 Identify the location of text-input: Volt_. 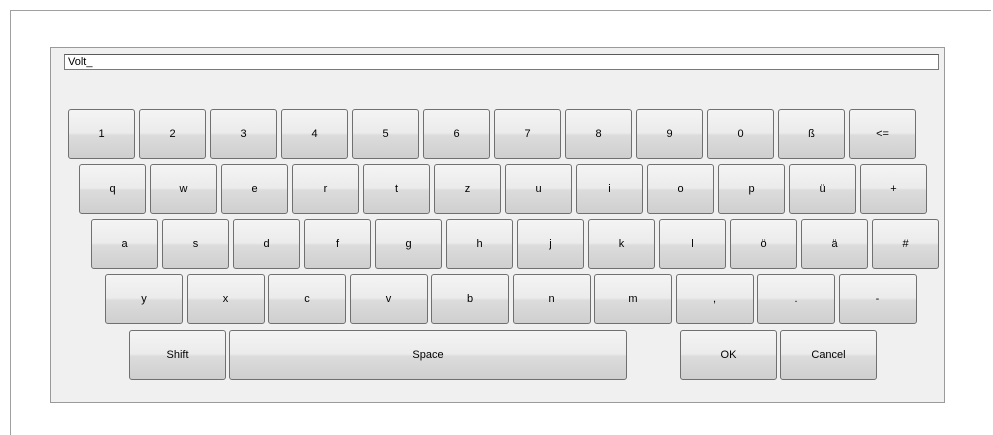
(501, 62).